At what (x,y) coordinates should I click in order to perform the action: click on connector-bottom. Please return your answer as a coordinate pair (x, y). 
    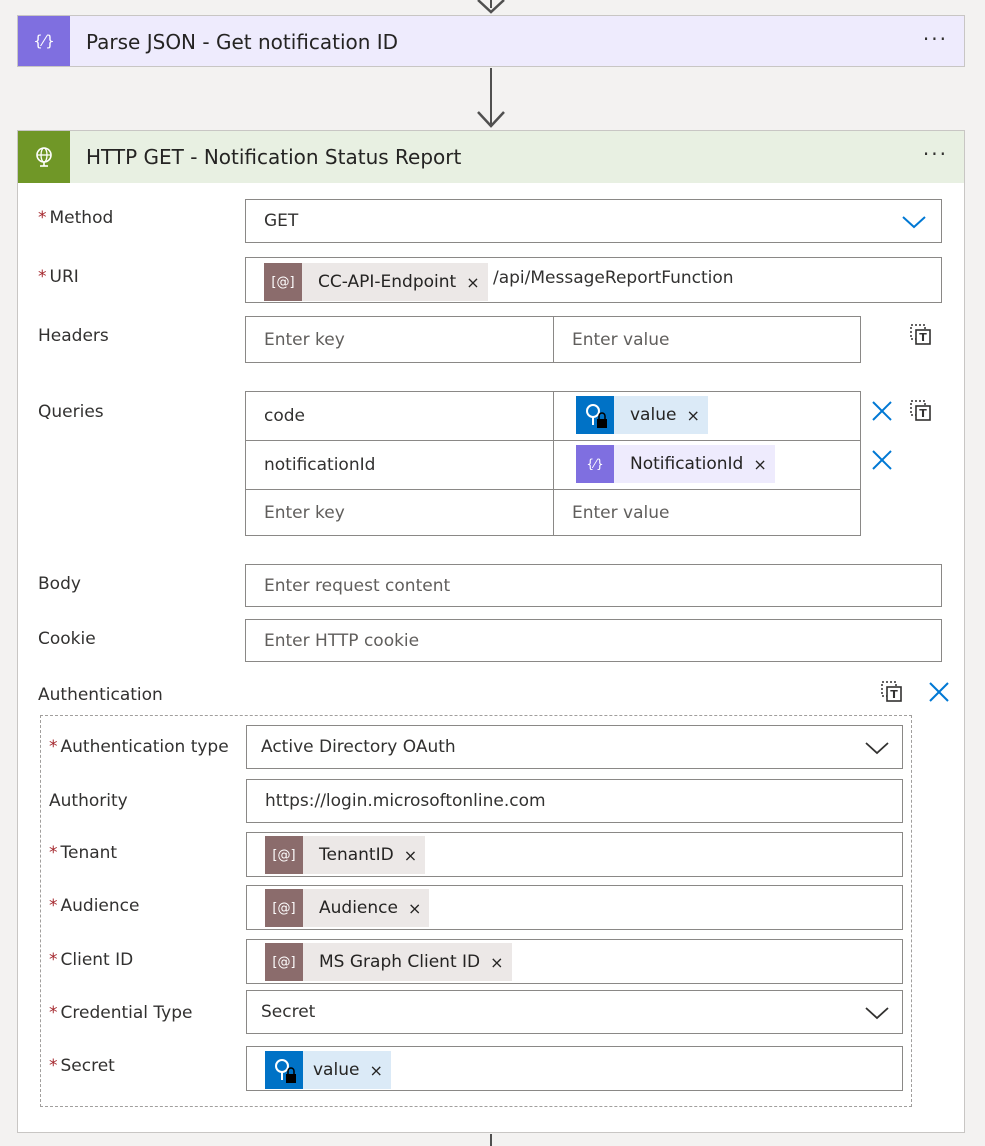
    Looking at the image, I should click on (491, 1140).